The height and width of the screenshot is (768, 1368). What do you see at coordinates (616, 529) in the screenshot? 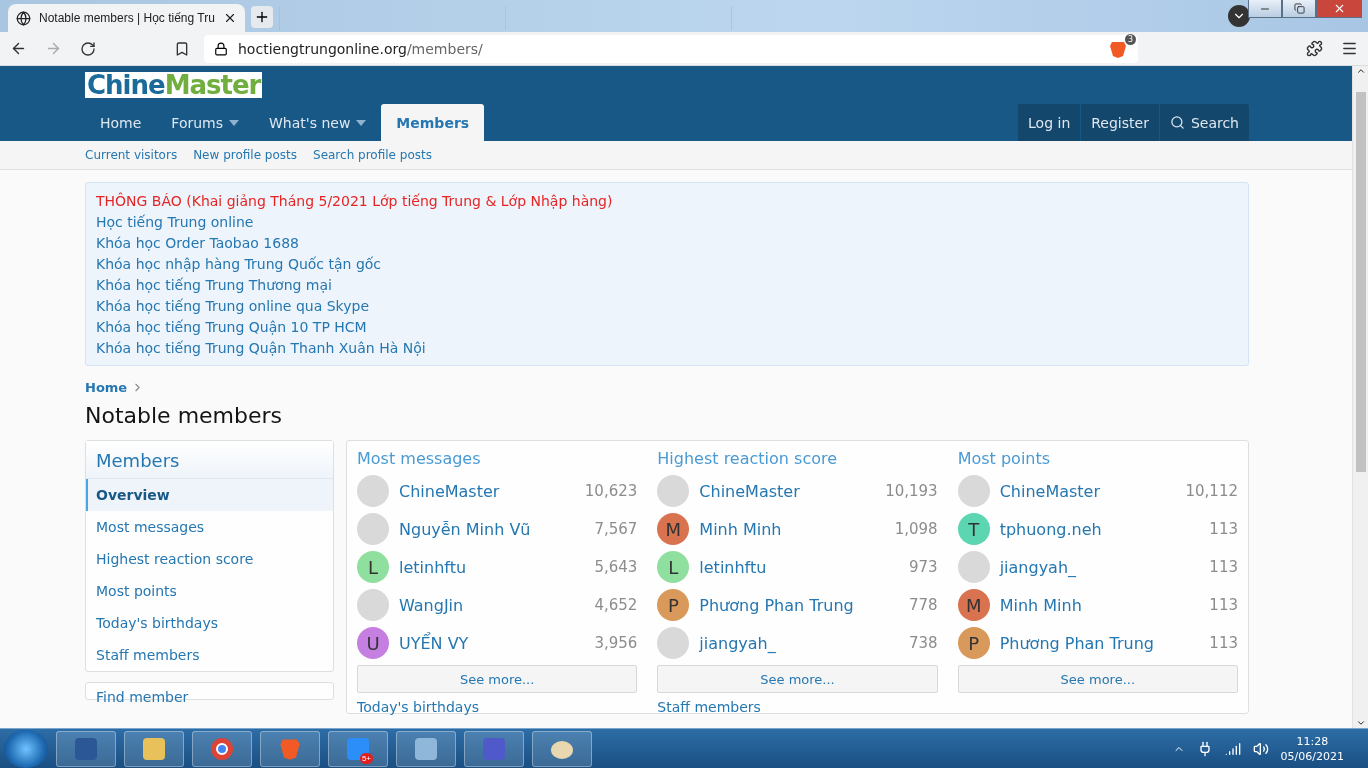
I see `member-count: 7,567` at bounding box center [616, 529].